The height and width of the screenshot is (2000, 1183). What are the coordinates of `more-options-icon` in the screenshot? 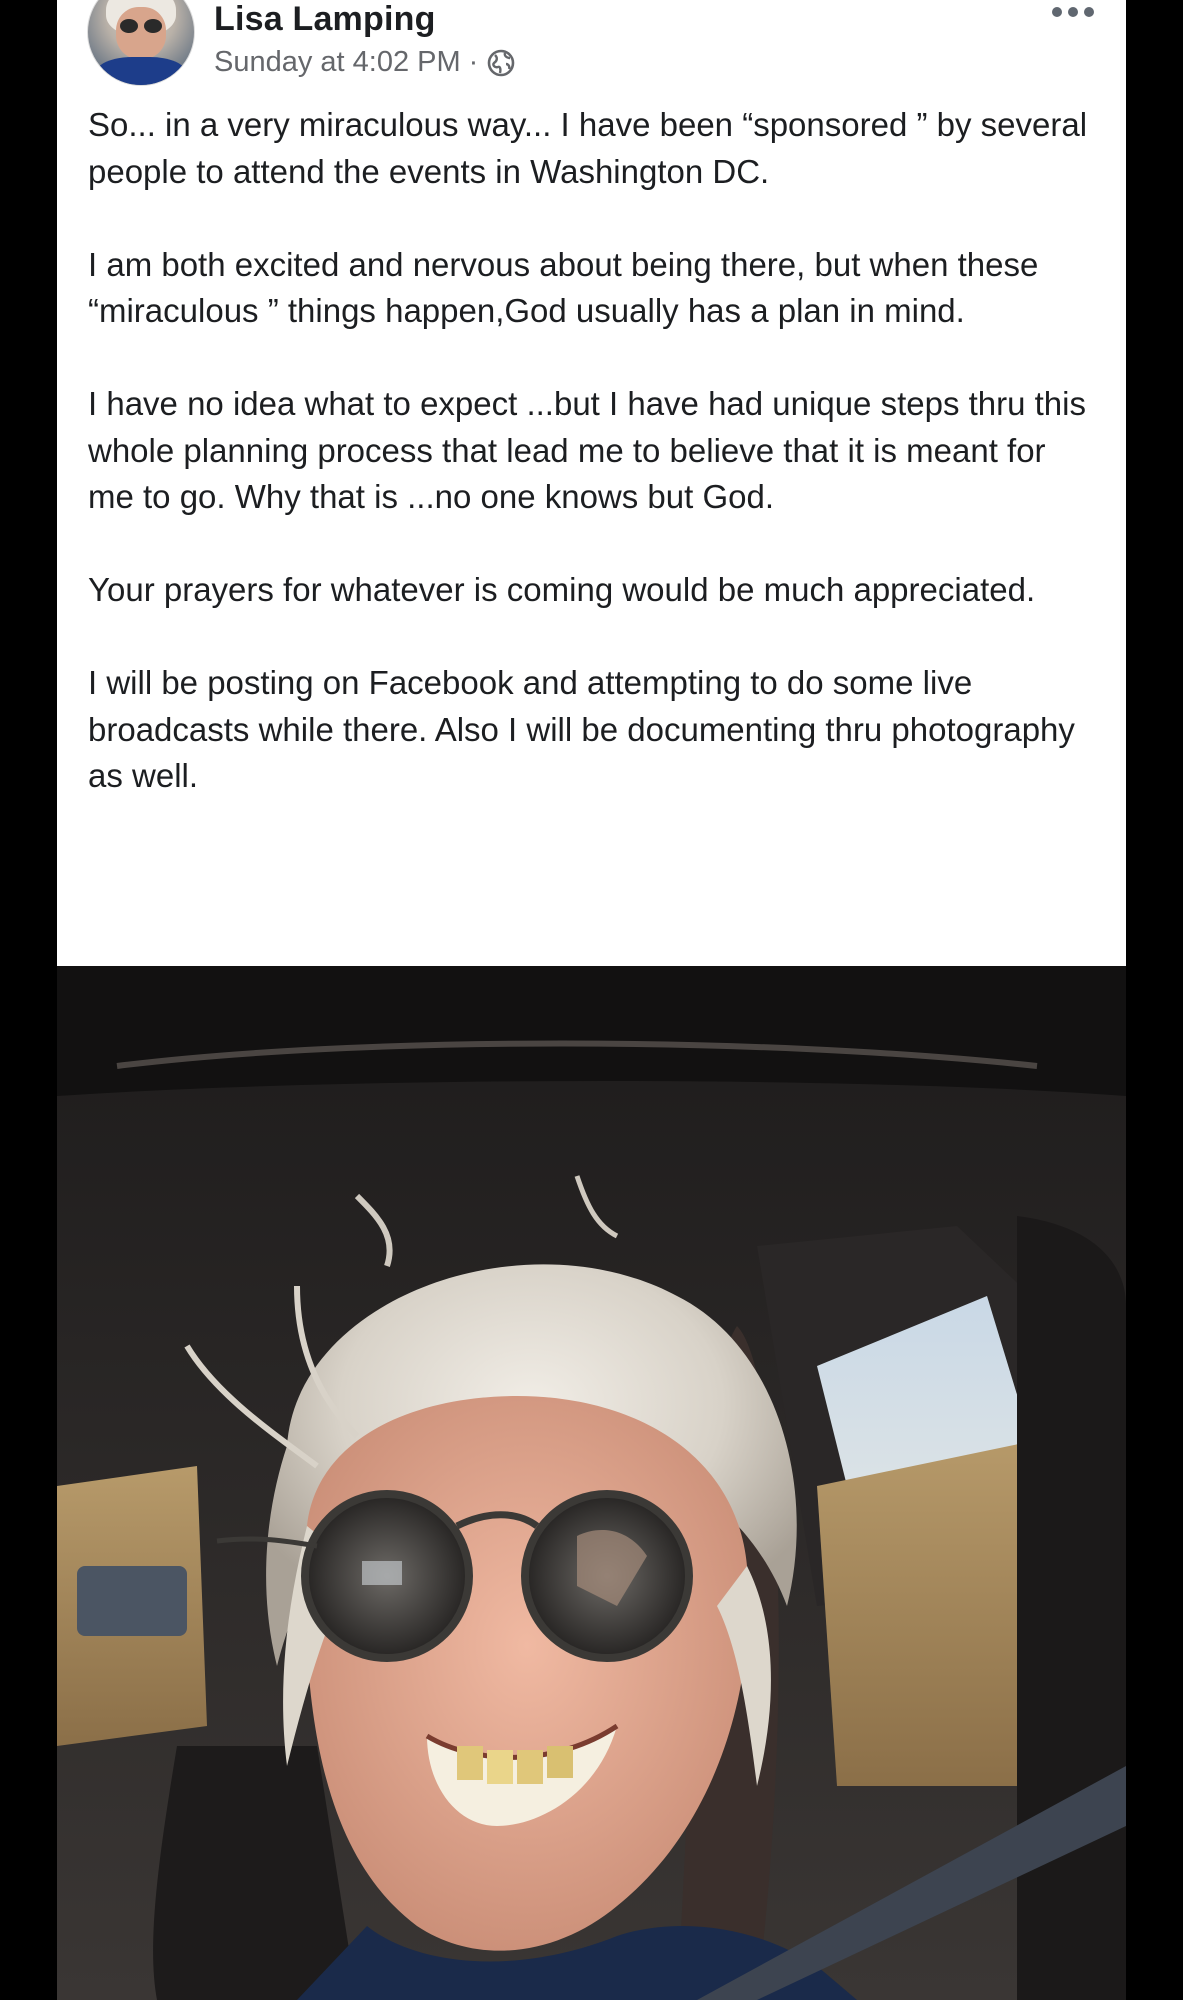 It's located at (1073, 12).